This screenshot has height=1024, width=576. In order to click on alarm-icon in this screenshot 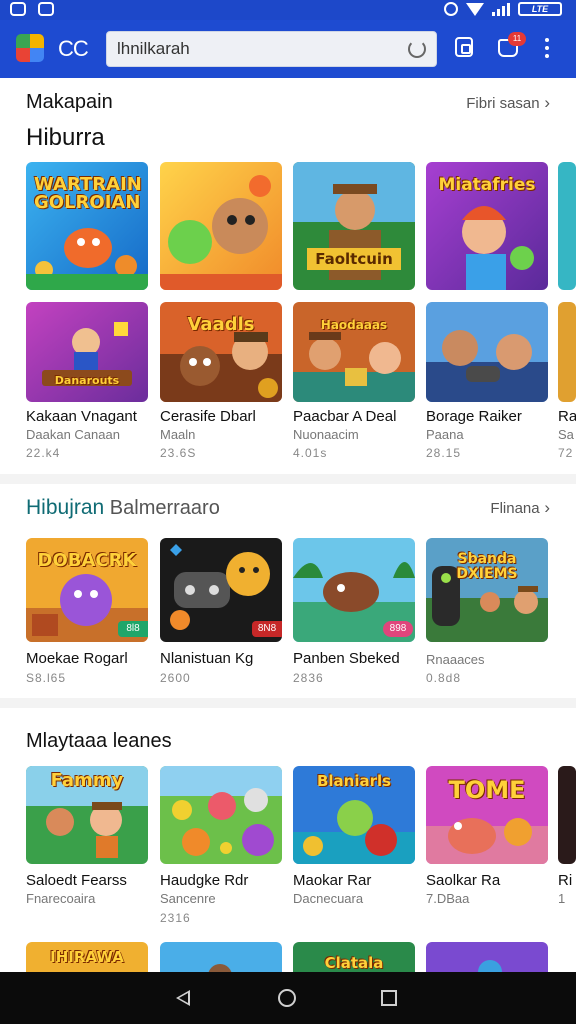, I will do `click(451, 9)`.